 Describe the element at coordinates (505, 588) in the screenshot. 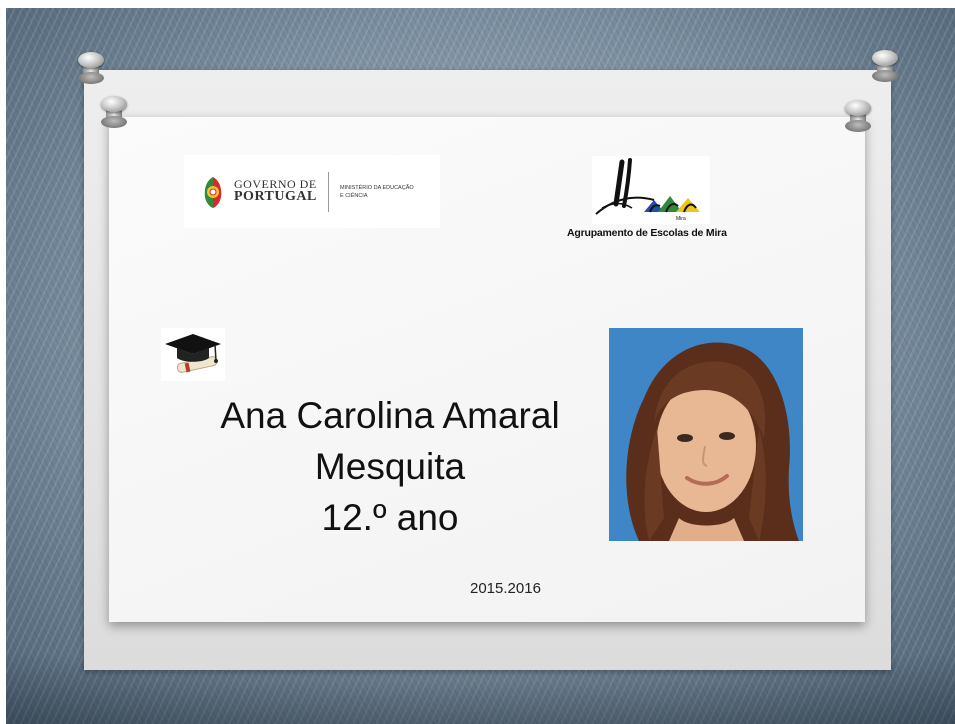

I see `school-year: 2015.2016` at that location.